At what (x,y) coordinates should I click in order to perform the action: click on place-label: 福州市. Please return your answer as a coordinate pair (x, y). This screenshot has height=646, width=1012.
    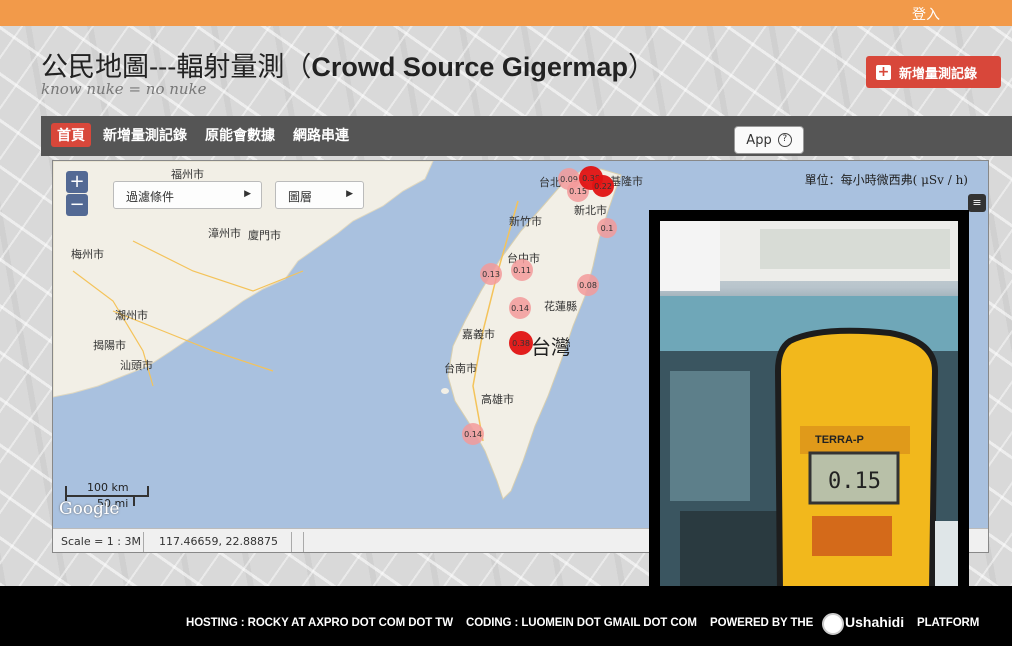
    Looking at the image, I should click on (187, 174).